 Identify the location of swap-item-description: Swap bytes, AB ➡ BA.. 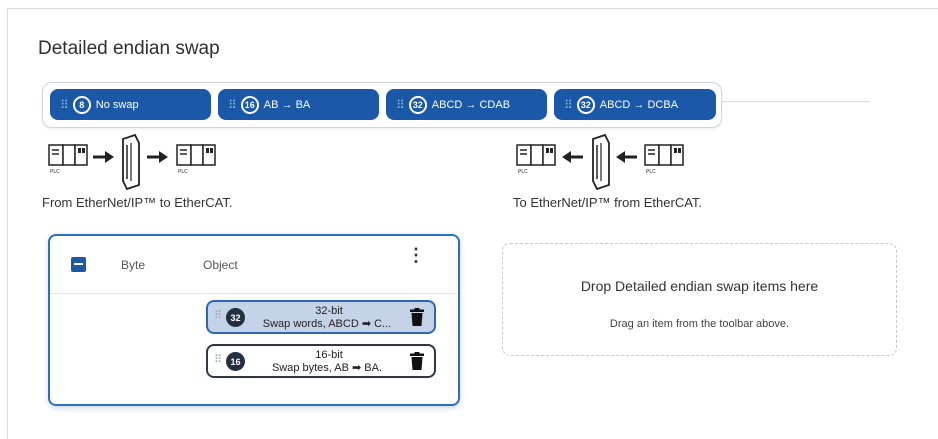
(327, 368).